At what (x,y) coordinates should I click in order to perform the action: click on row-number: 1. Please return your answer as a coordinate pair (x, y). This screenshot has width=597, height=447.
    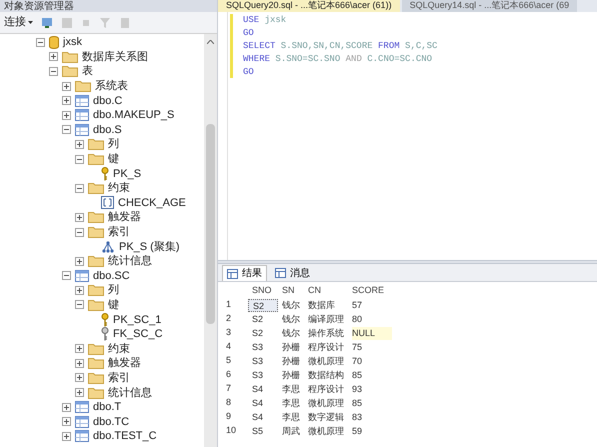
    Looking at the image, I should click on (229, 305).